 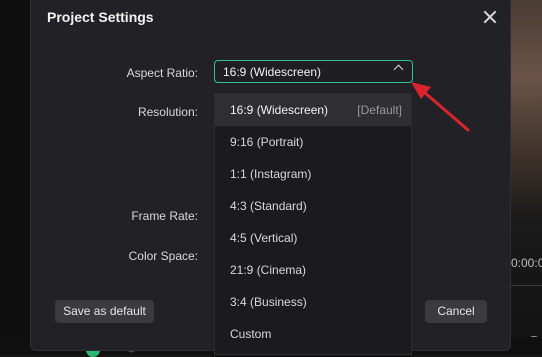 I want to click on resolution-label: Resolution:, so click(x=167, y=112).